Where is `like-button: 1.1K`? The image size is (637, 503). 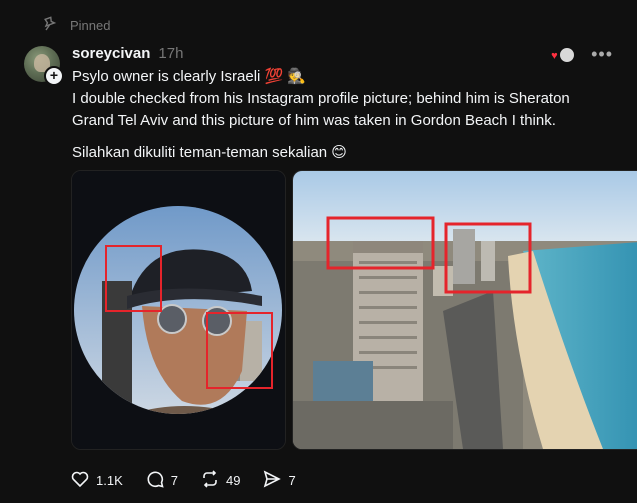
like-button: 1.1K is located at coordinates (96, 480).